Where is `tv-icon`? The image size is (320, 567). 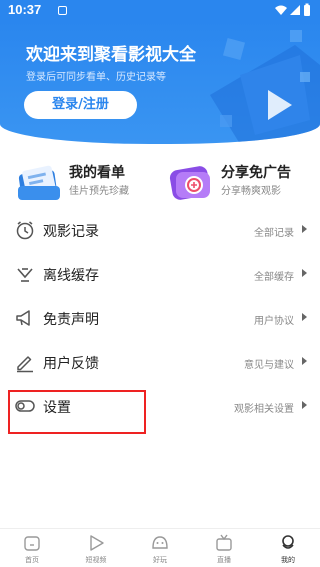
tv-icon is located at coordinates (224, 542).